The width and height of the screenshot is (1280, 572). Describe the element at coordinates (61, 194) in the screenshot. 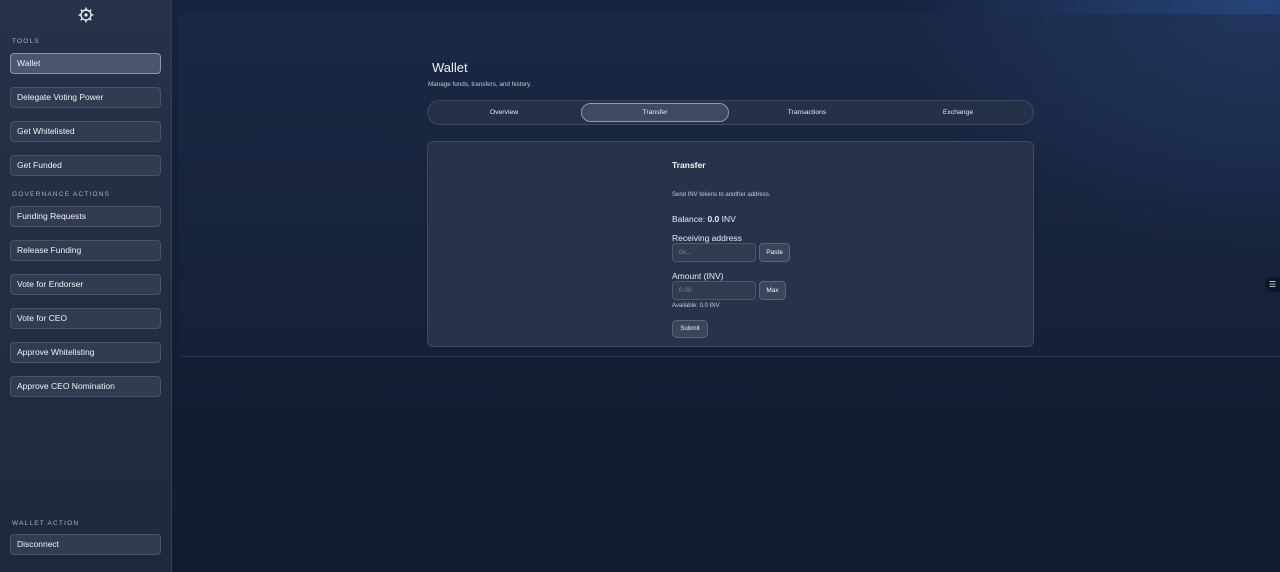

I see `governance-section-label: GOVERNANCE ACTIONS` at that location.